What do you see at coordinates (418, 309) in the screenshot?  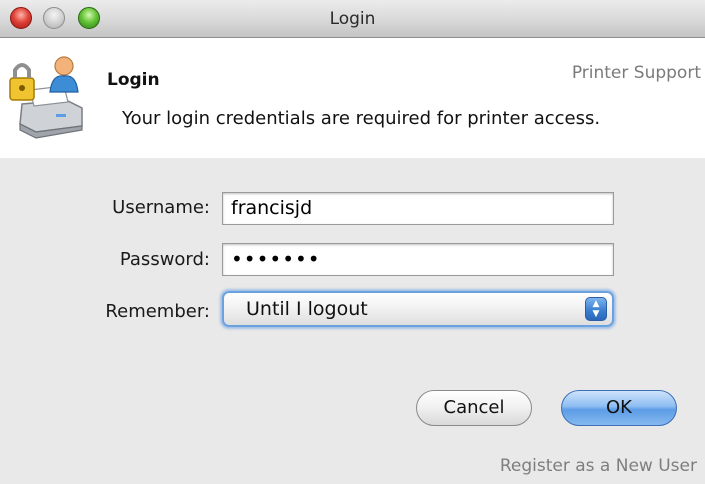 I see `remember-select: Until I logout ▲ ▼` at bounding box center [418, 309].